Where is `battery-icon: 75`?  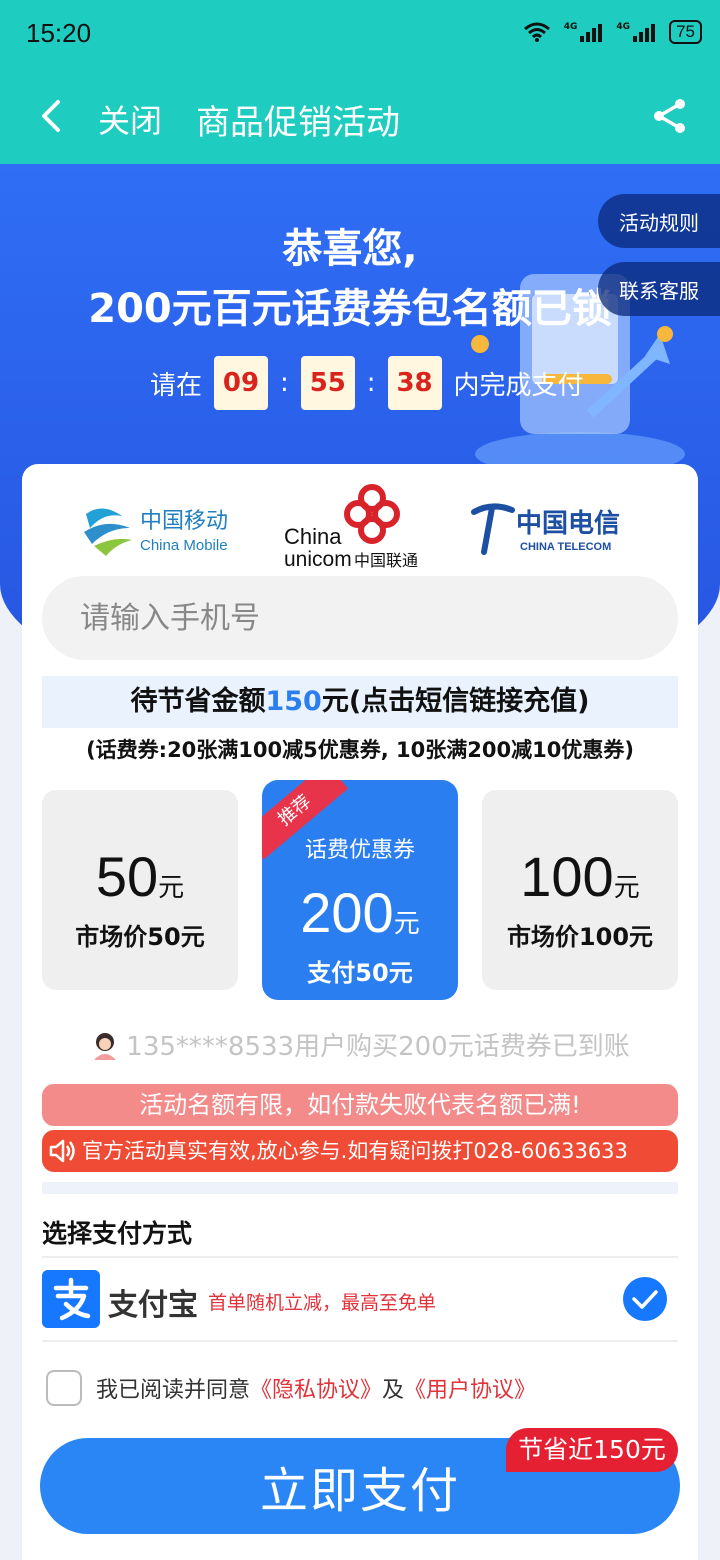 battery-icon: 75 is located at coordinates (685, 32).